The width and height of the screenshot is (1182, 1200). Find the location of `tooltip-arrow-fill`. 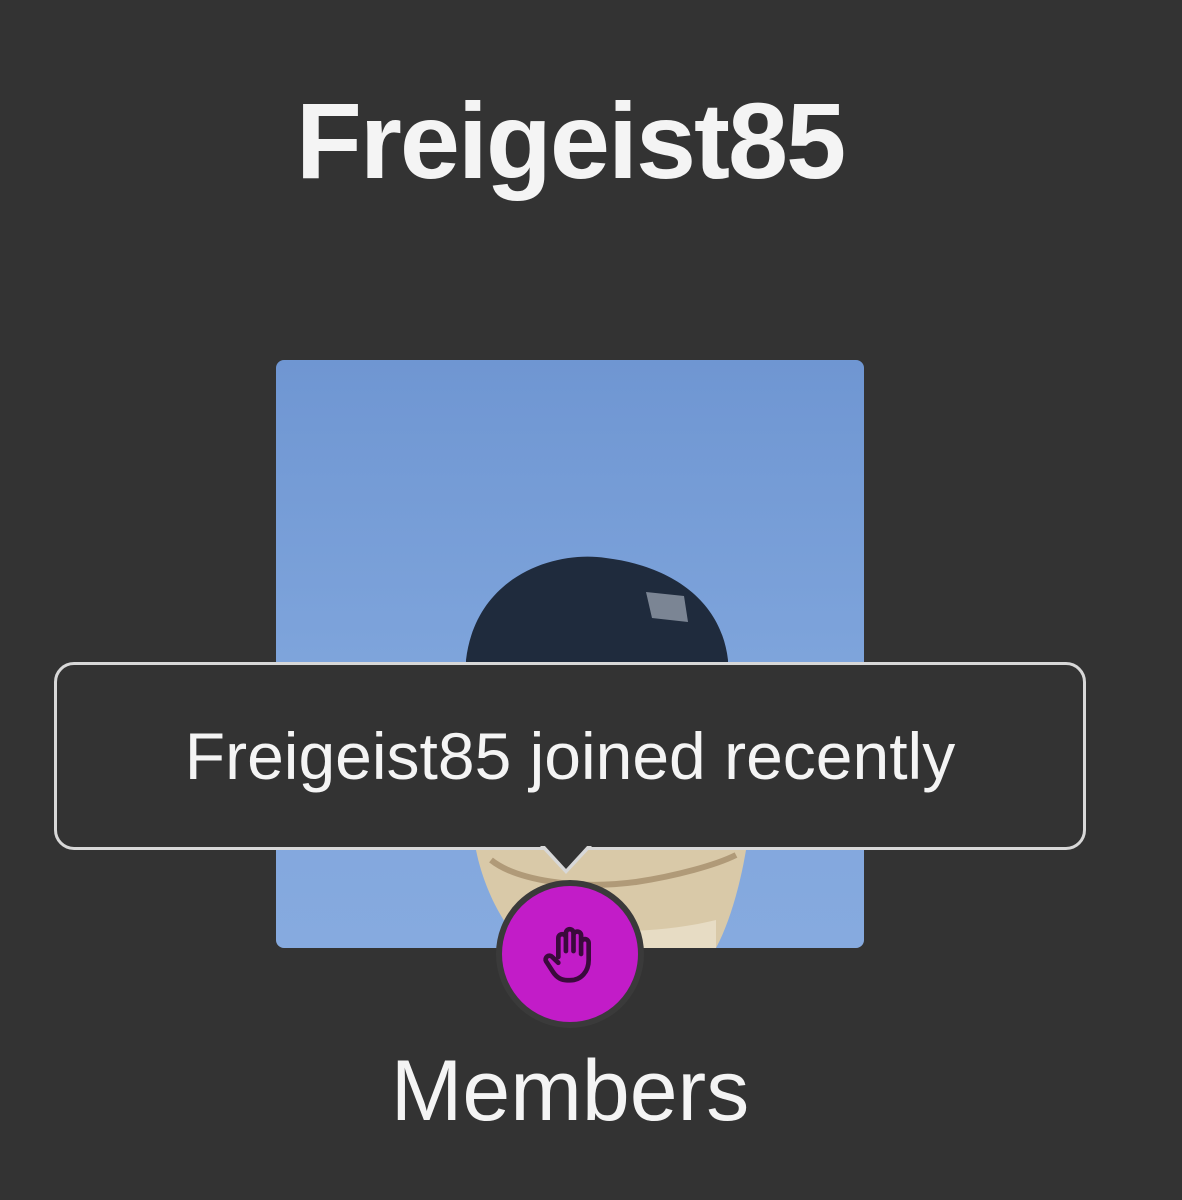

tooltip-arrow-fill is located at coordinates (566, 857).